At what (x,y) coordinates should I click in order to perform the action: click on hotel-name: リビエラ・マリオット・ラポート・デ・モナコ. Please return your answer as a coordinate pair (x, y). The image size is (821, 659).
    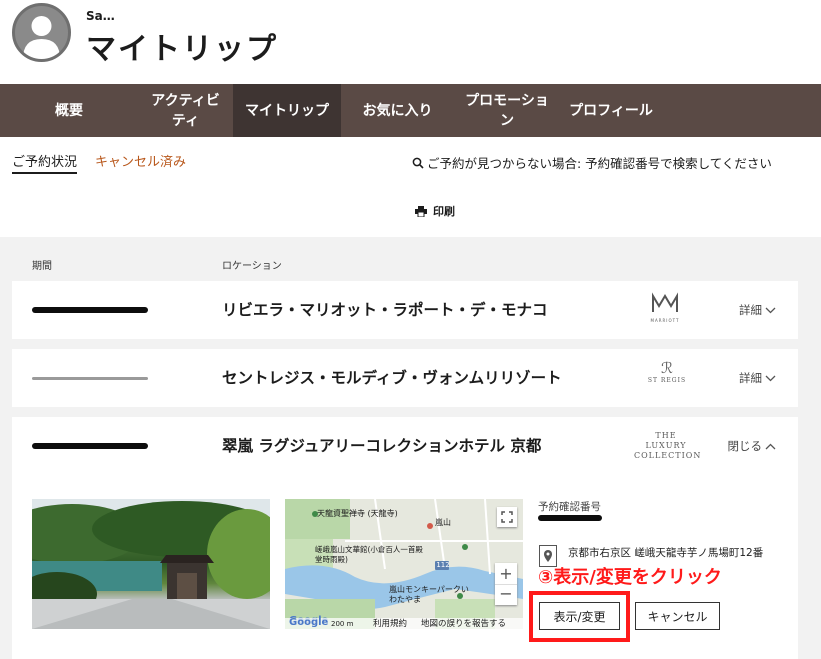
    Looking at the image, I should click on (385, 310).